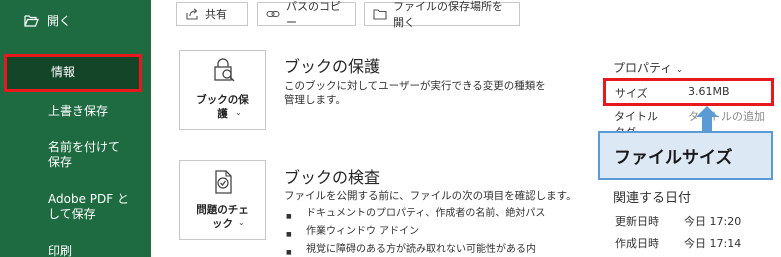 This screenshot has height=257, width=781. Describe the element at coordinates (223, 182) in the screenshot. I see `document-check-icon` at that location.